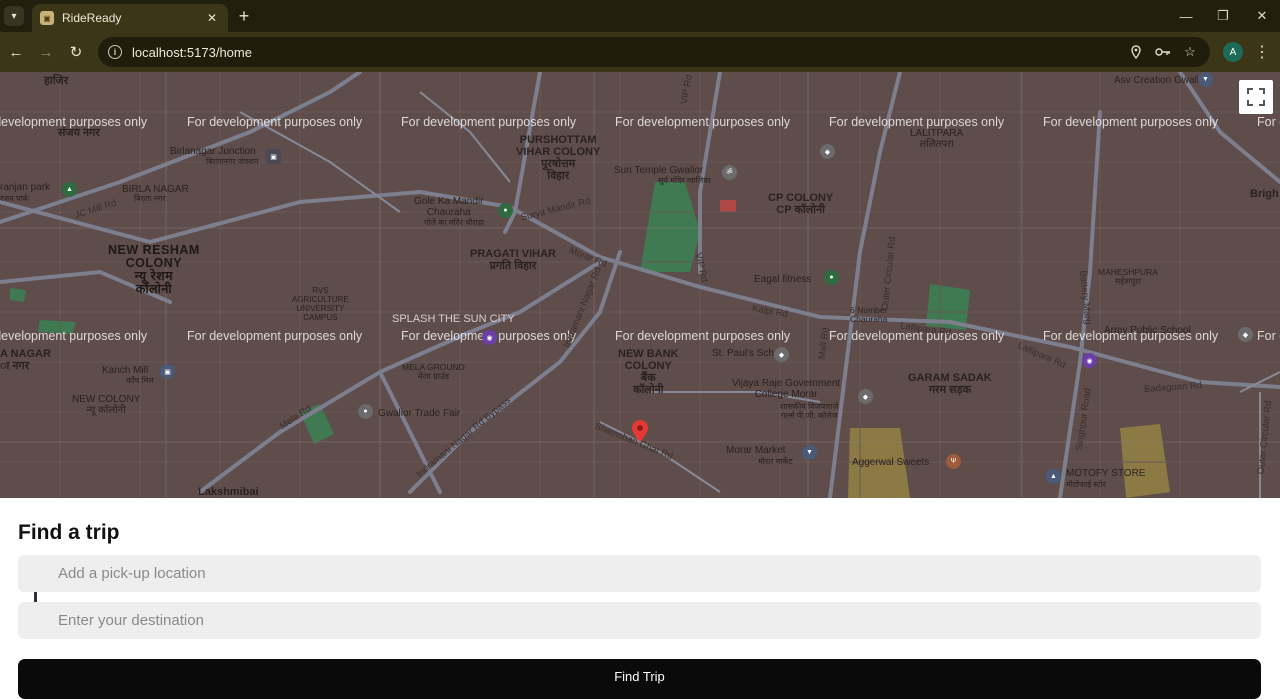 The image size is (1280, 699). What do you see at coordinates (125, 370) in the screenshot?
I see `map-label: Kanch Mill` at bounding box center [125, 370].